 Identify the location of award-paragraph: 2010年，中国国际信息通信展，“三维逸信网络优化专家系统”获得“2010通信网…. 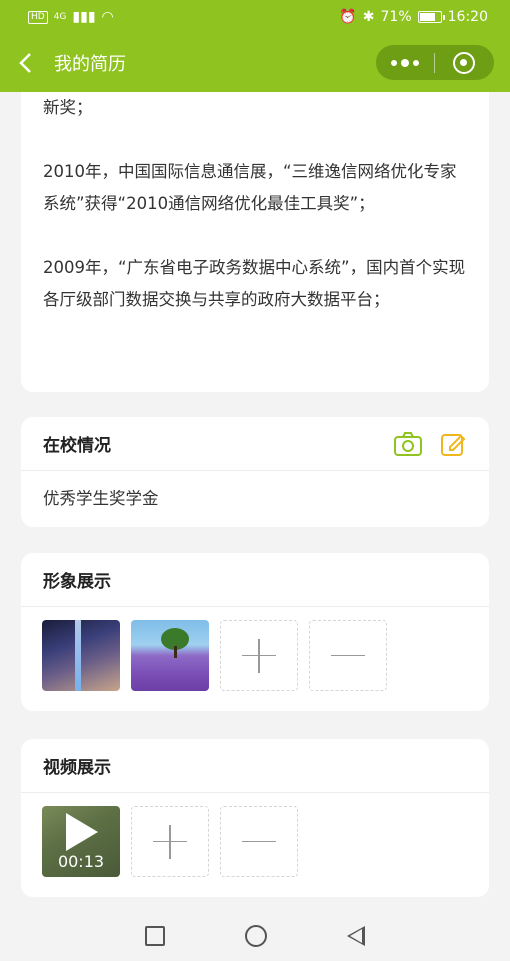
(250, 187).